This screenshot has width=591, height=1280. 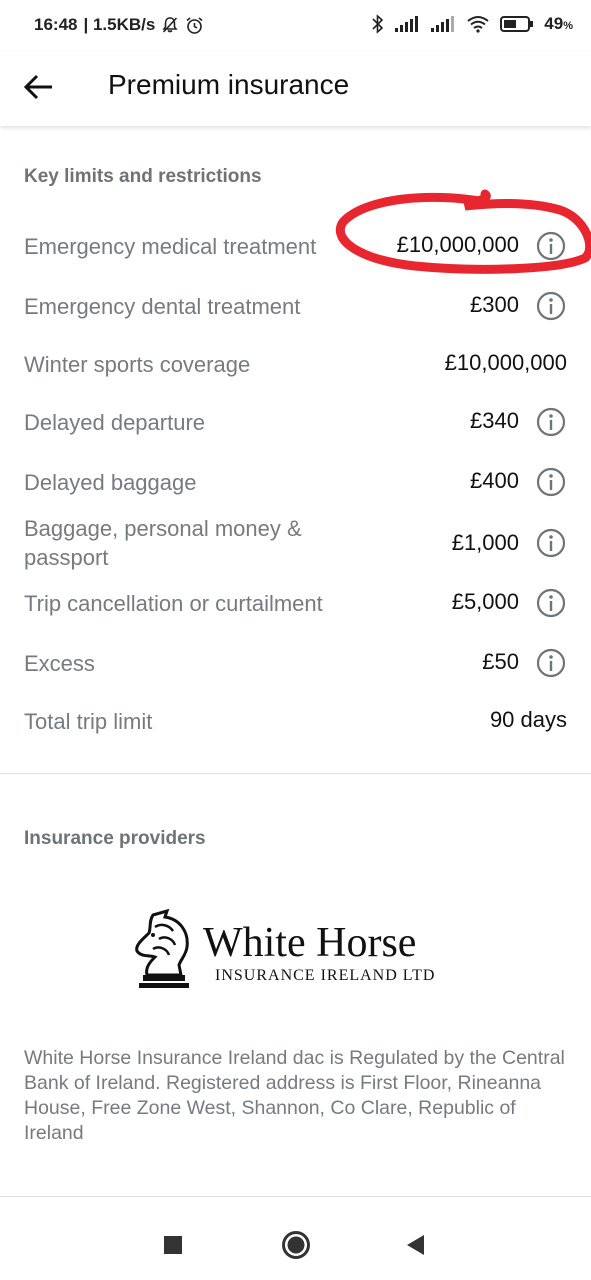 I want to click on limit-row-emergency-dental: Emergency dental treatment £300, so click(x=295, y=306).